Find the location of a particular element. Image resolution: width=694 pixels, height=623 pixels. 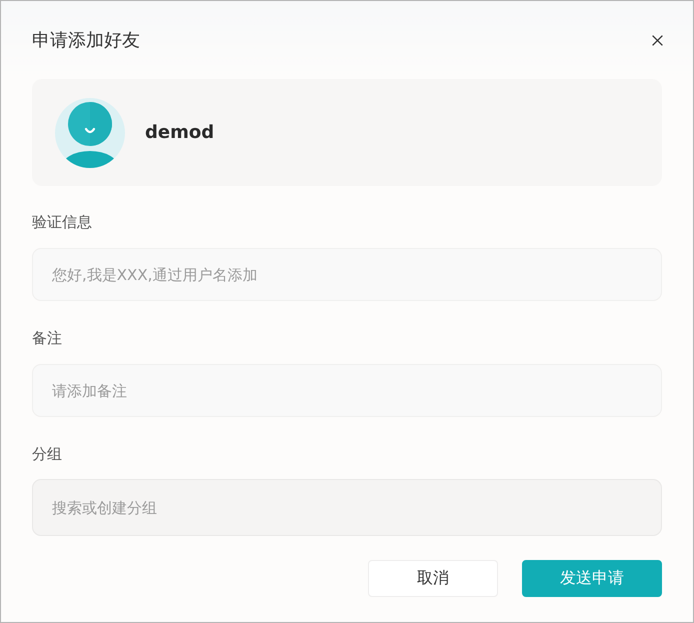

field-label: 验证信息 is located at coordinates (62, 222).